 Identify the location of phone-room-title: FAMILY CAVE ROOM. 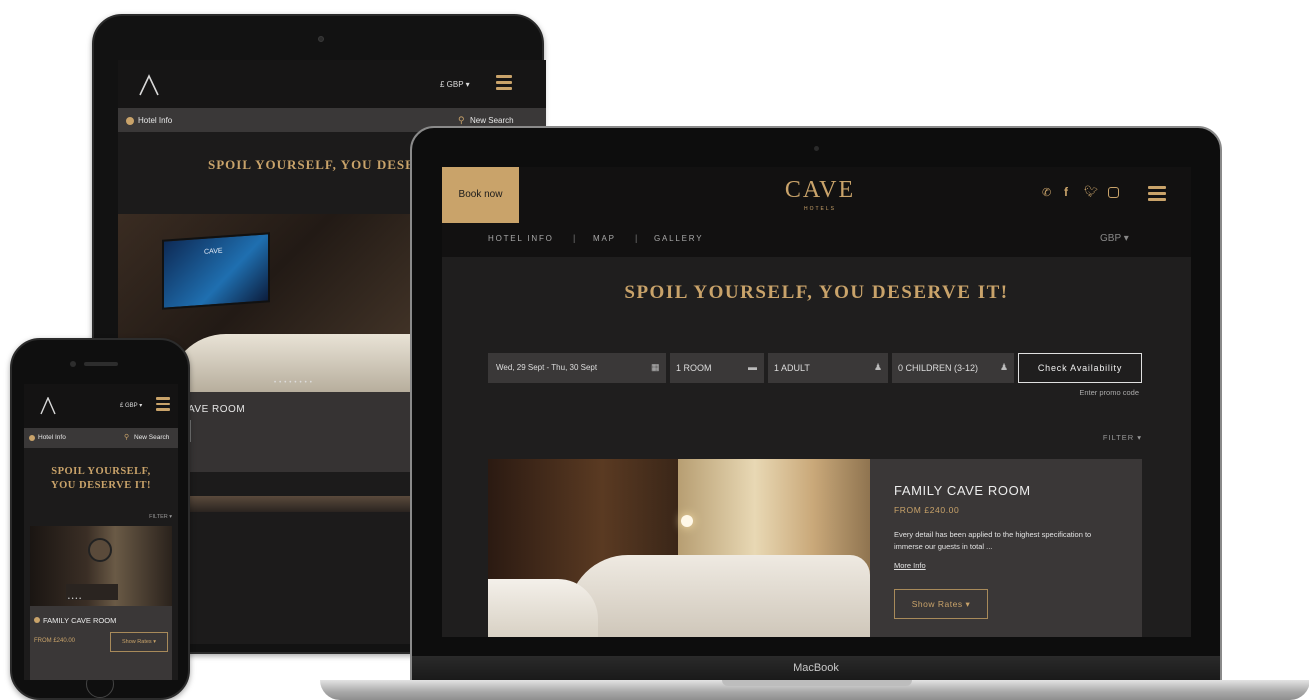
(80, 620).